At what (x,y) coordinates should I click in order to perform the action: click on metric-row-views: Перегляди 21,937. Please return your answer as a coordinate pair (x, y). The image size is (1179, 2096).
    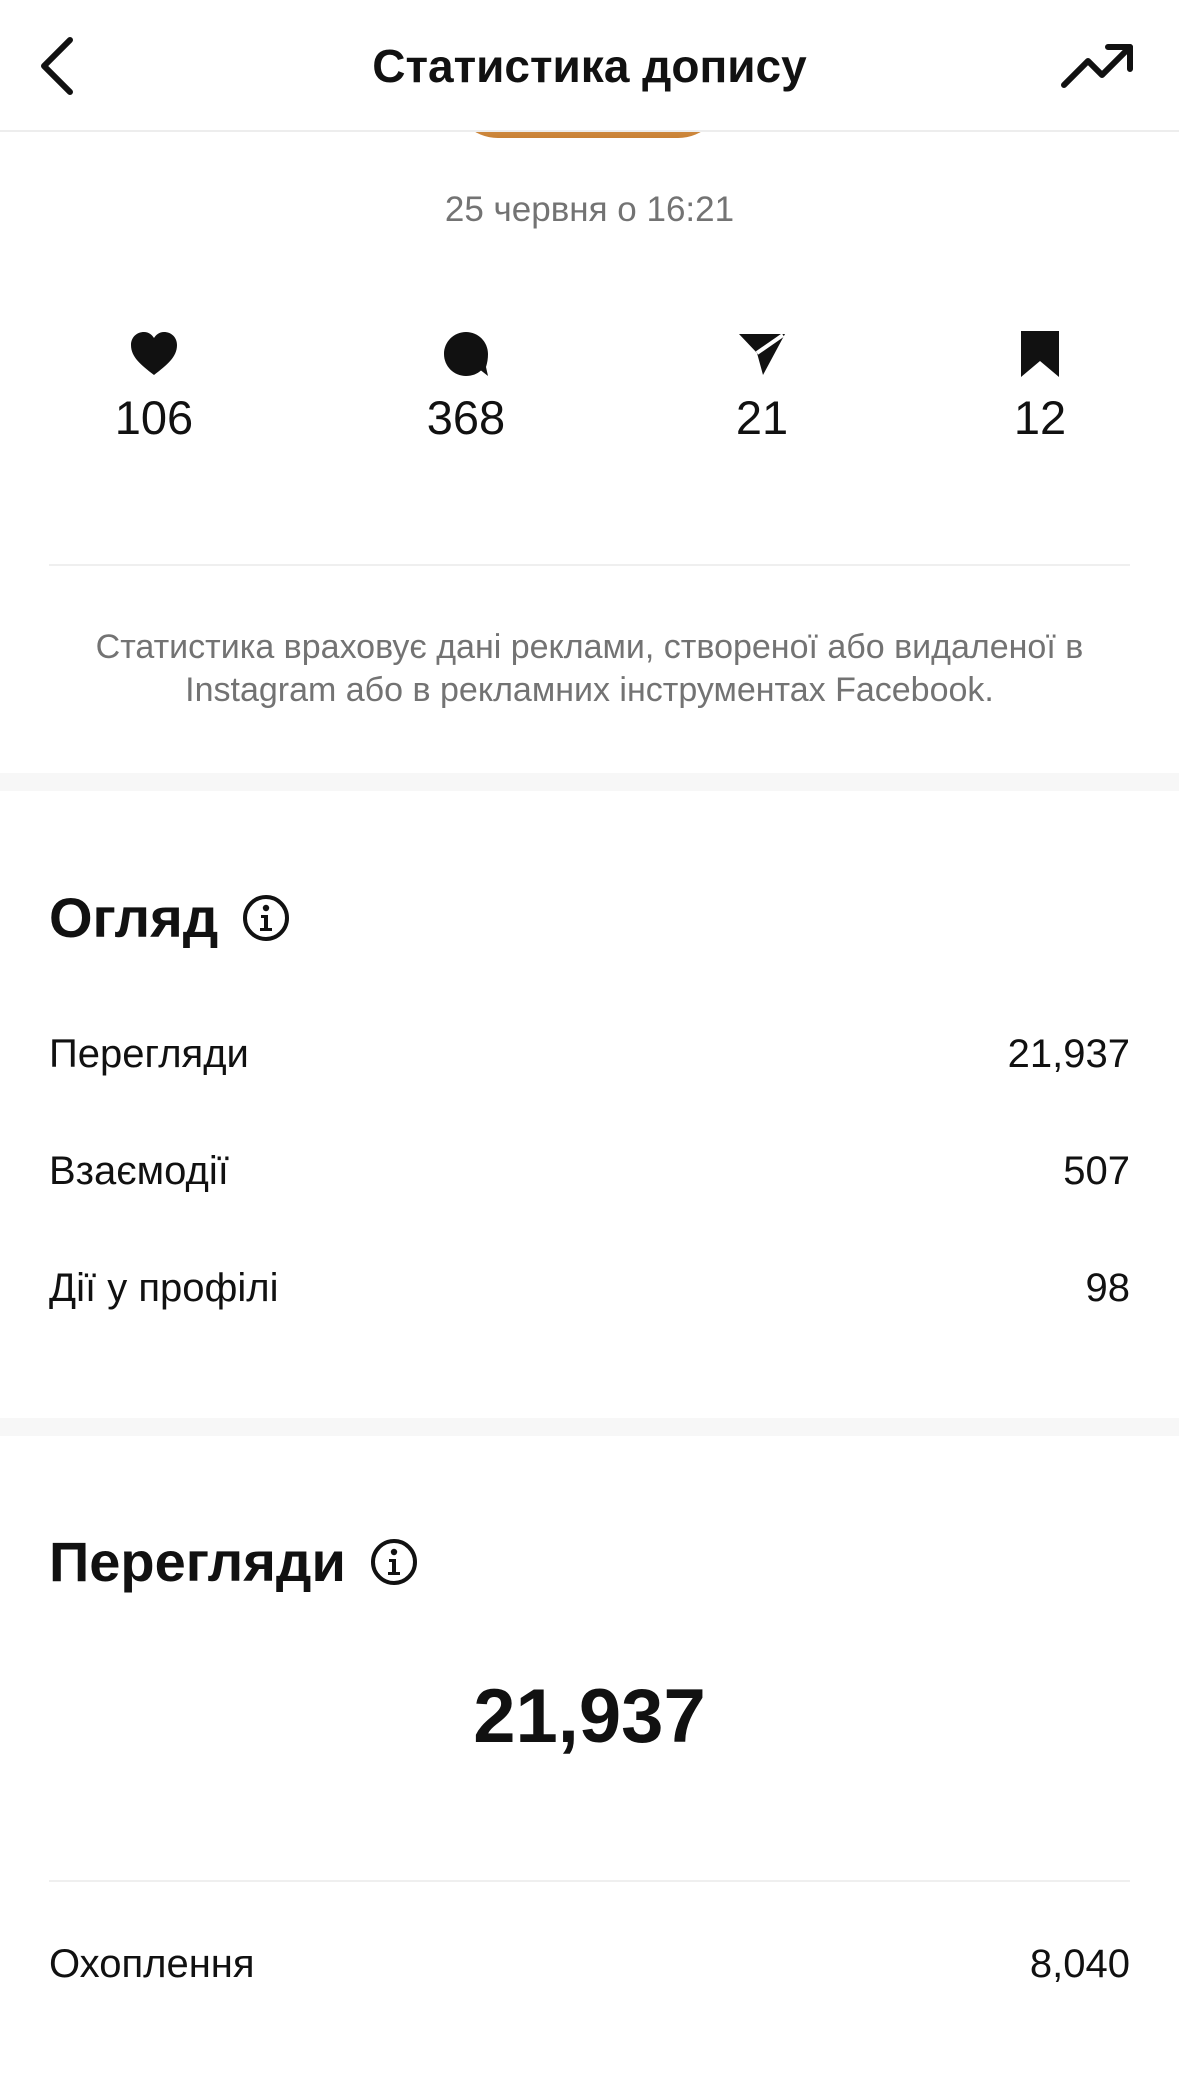
    Looking at the image, I should click on (589, 1054).